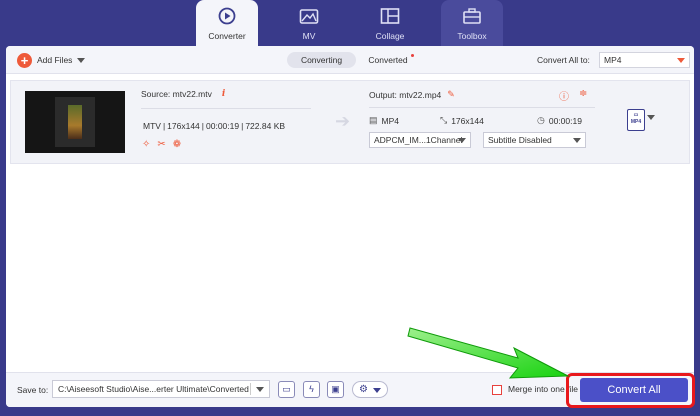 The width and height of the screenshot is (700, 416). I want to click on output-duration-item: ◷ 00:00:19, so click(559, 120).